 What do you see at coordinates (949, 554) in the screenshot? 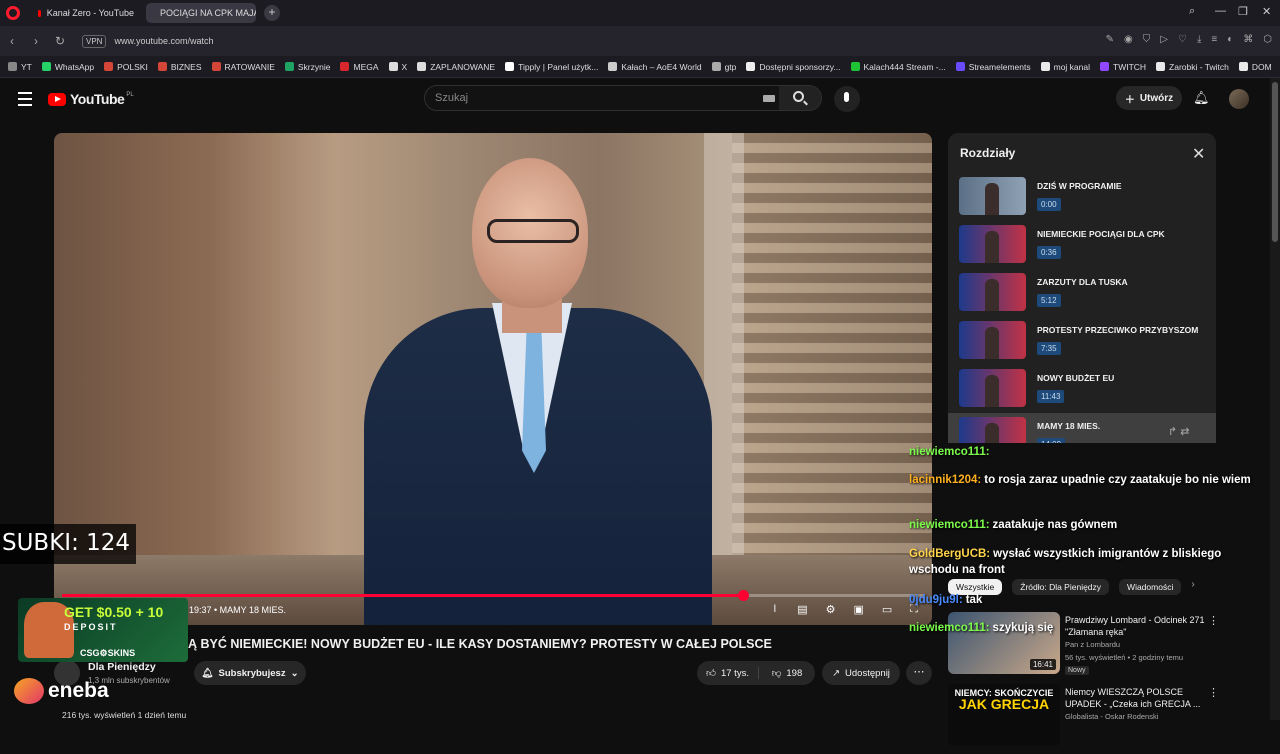
I see `chat-username: GoldBergUCB:` at bounding box center [949, 554].